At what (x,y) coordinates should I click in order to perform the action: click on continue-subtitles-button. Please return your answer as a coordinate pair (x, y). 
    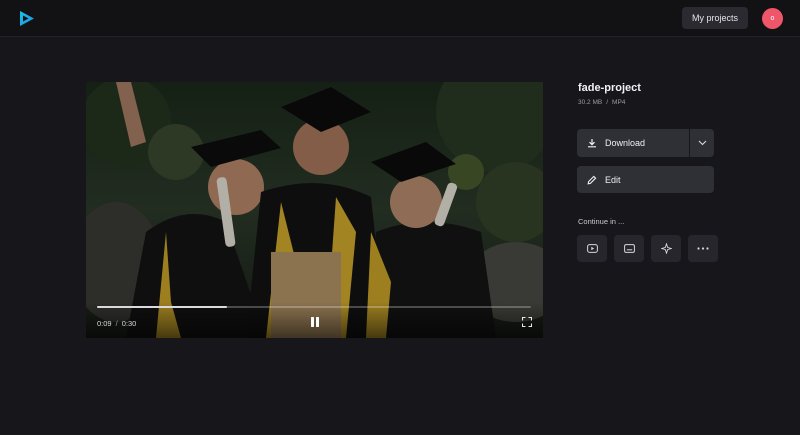
    Looking at the image, I should click on (629, 248).